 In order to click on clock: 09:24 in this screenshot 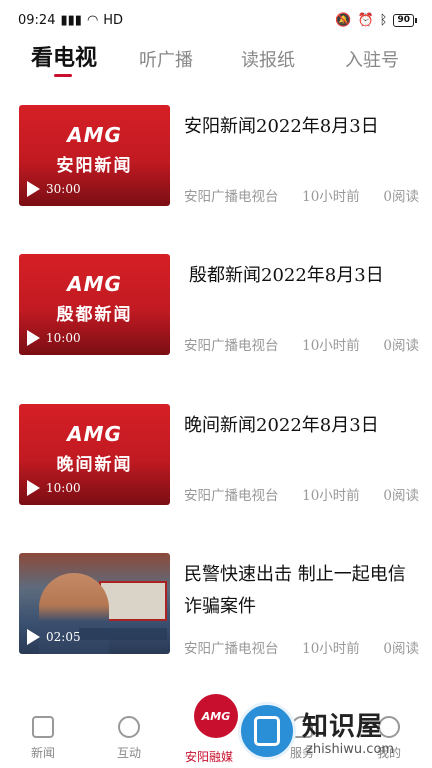, I will do `click(37, 20)`.